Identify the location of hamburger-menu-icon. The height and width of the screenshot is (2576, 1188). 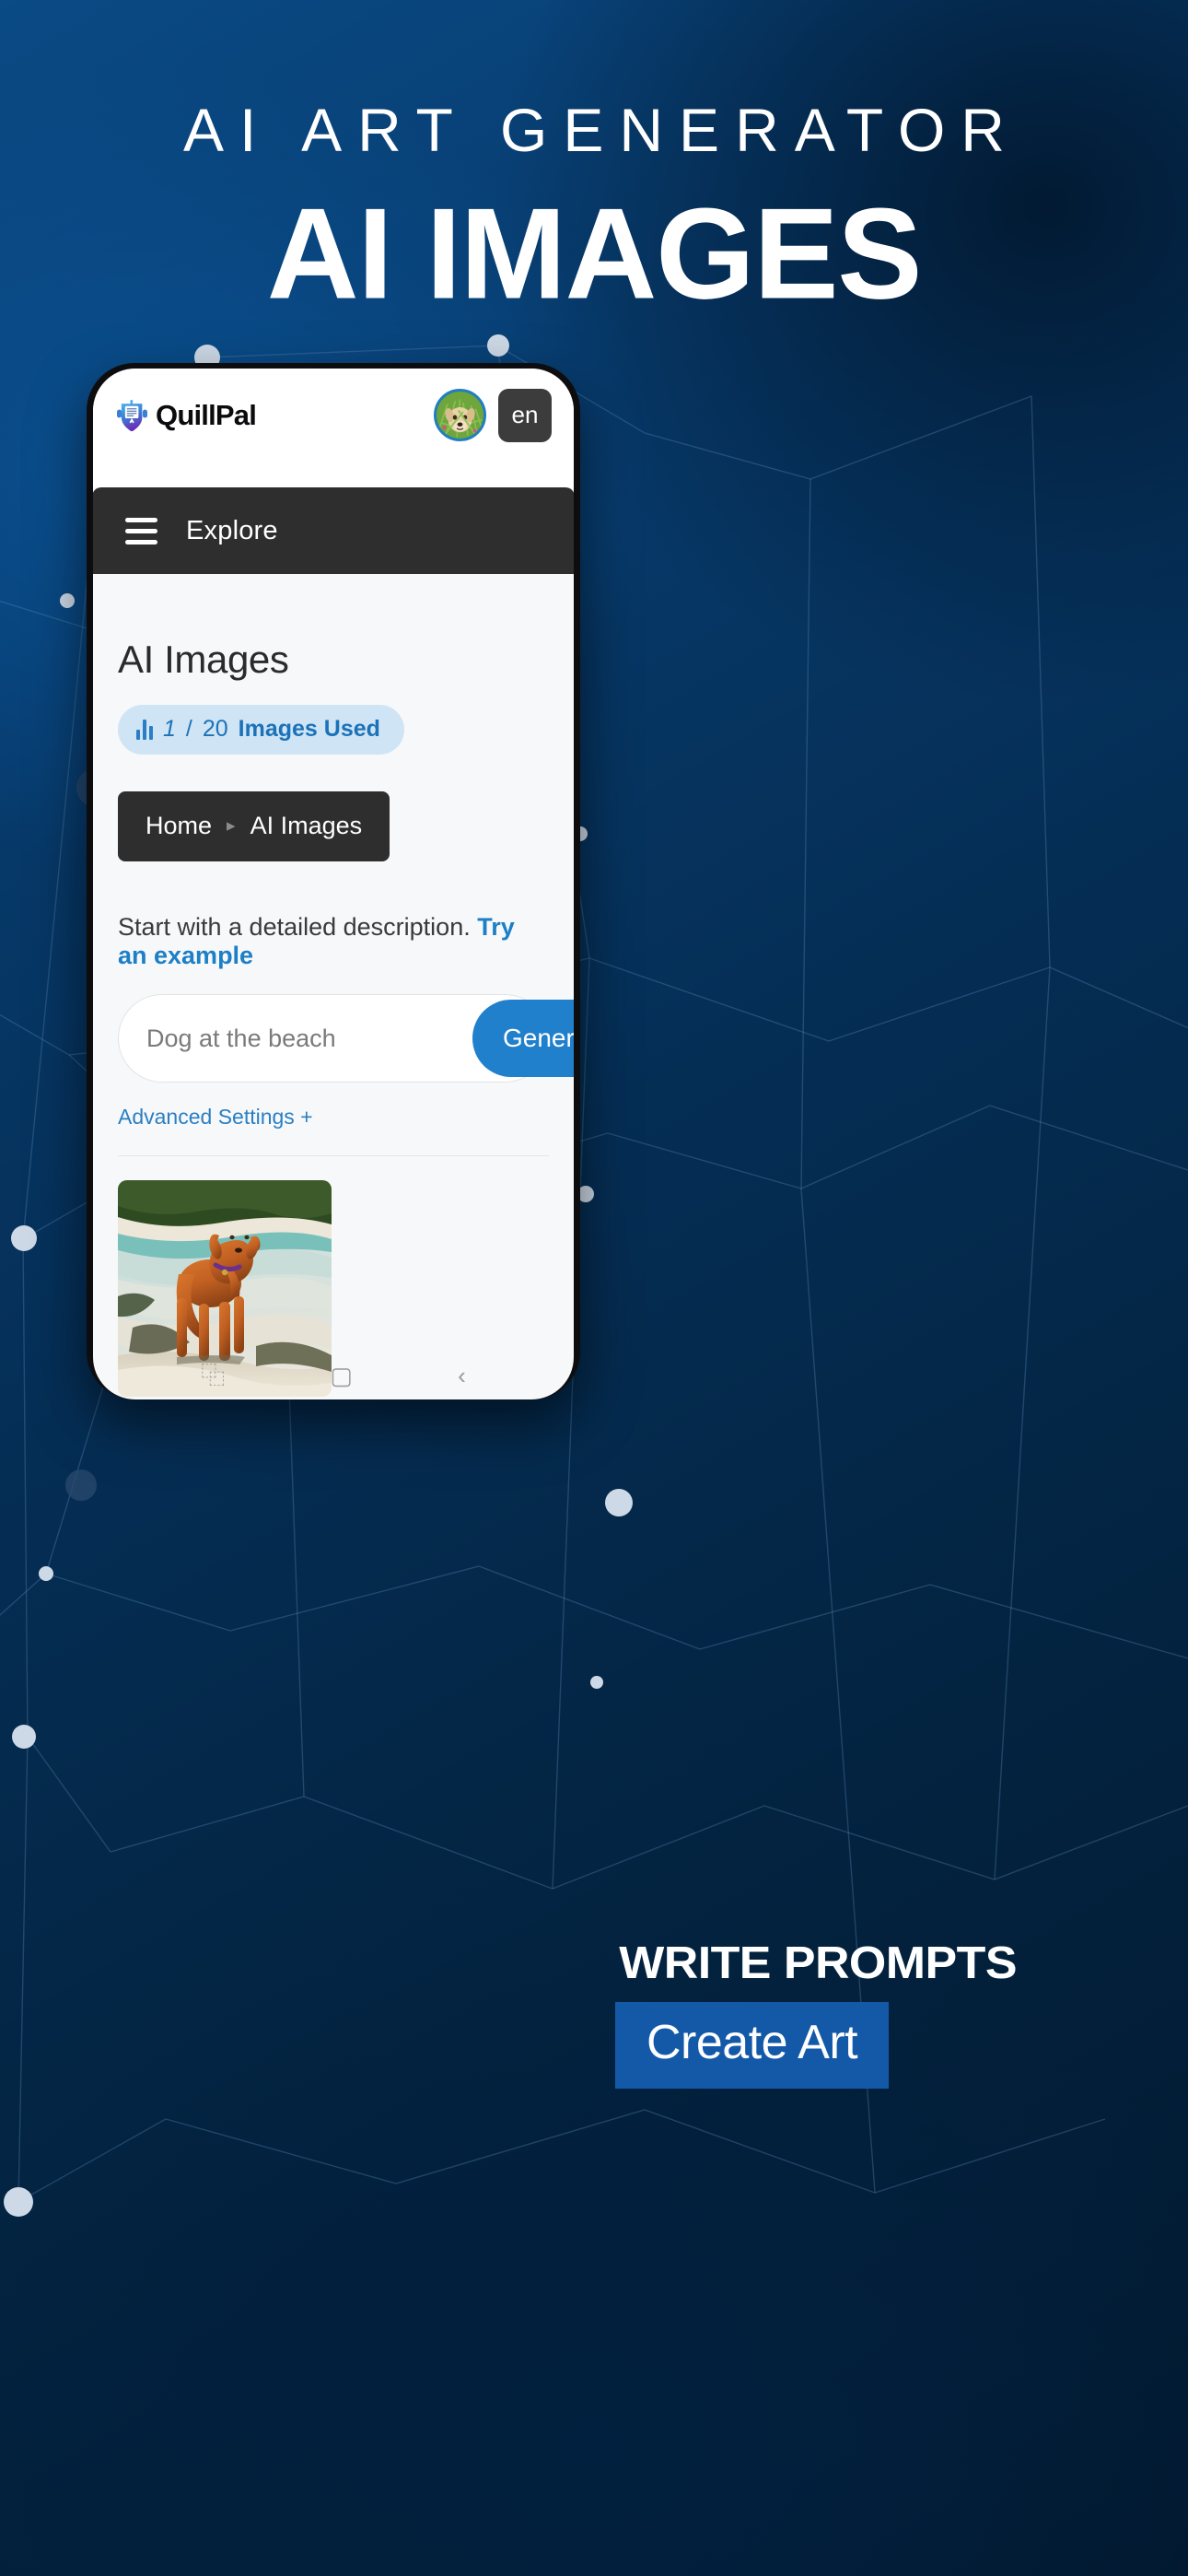
(141, 530).